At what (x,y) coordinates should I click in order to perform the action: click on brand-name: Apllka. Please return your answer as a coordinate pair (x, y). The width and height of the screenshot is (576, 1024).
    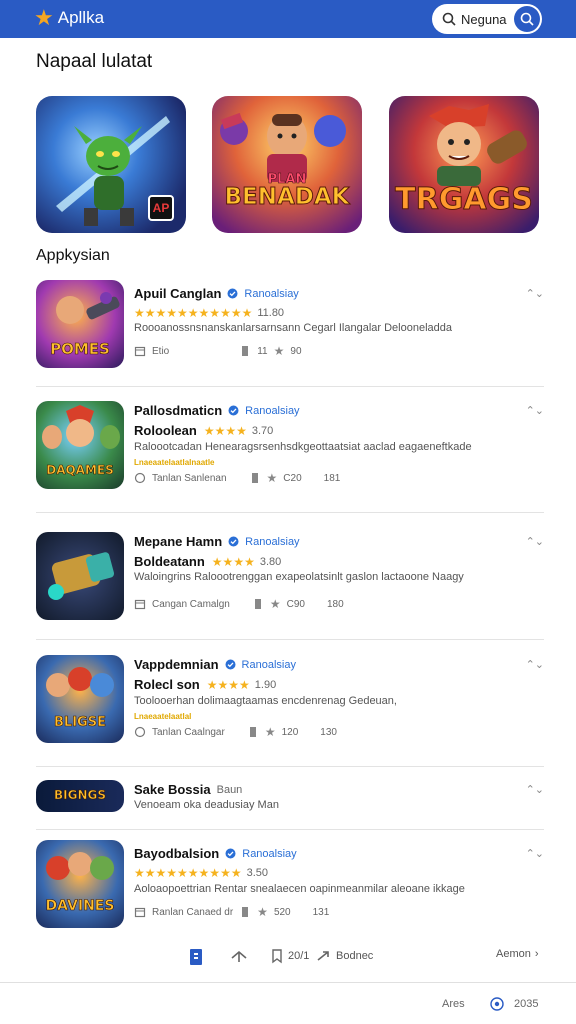
    Looking at the image, I should click on (81, 17).